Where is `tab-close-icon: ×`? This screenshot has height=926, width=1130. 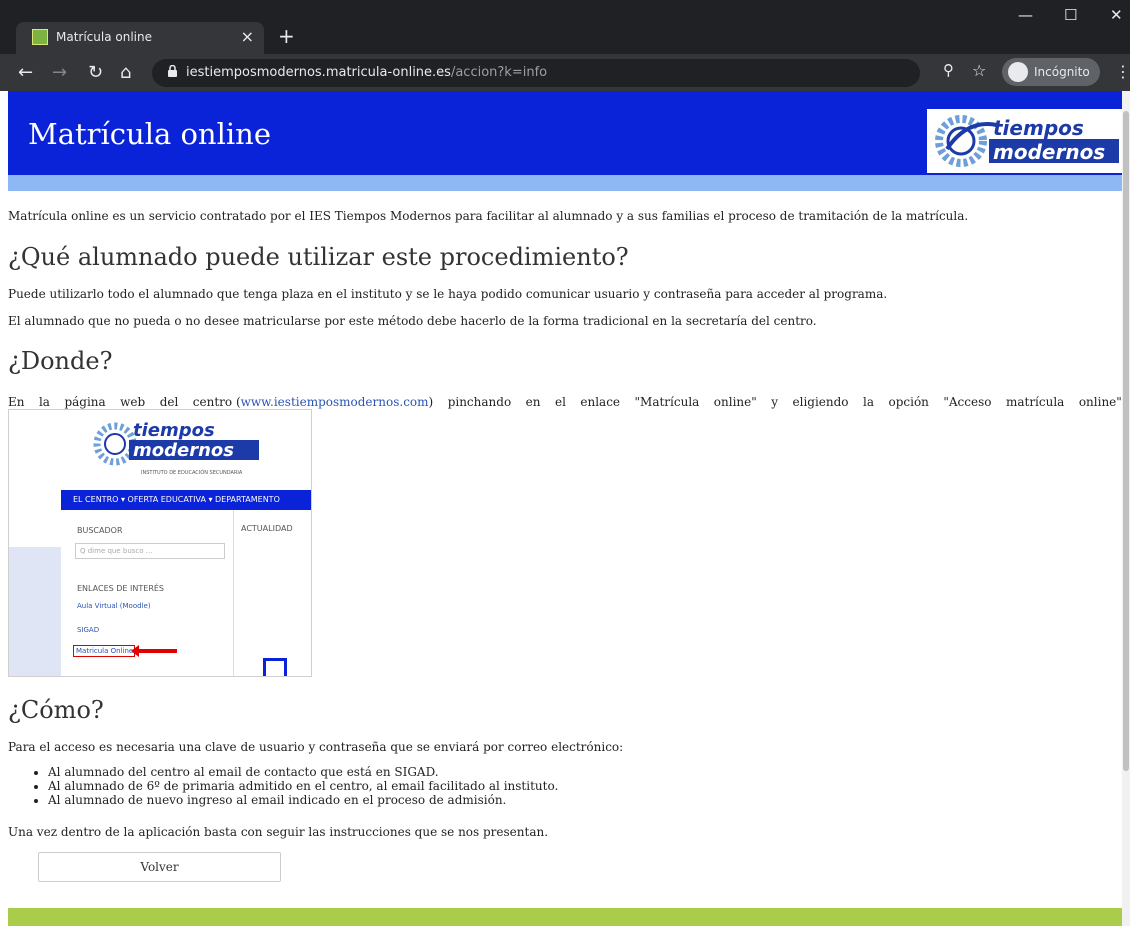 tab-close-icon: × is located at coordinates (247, 36).